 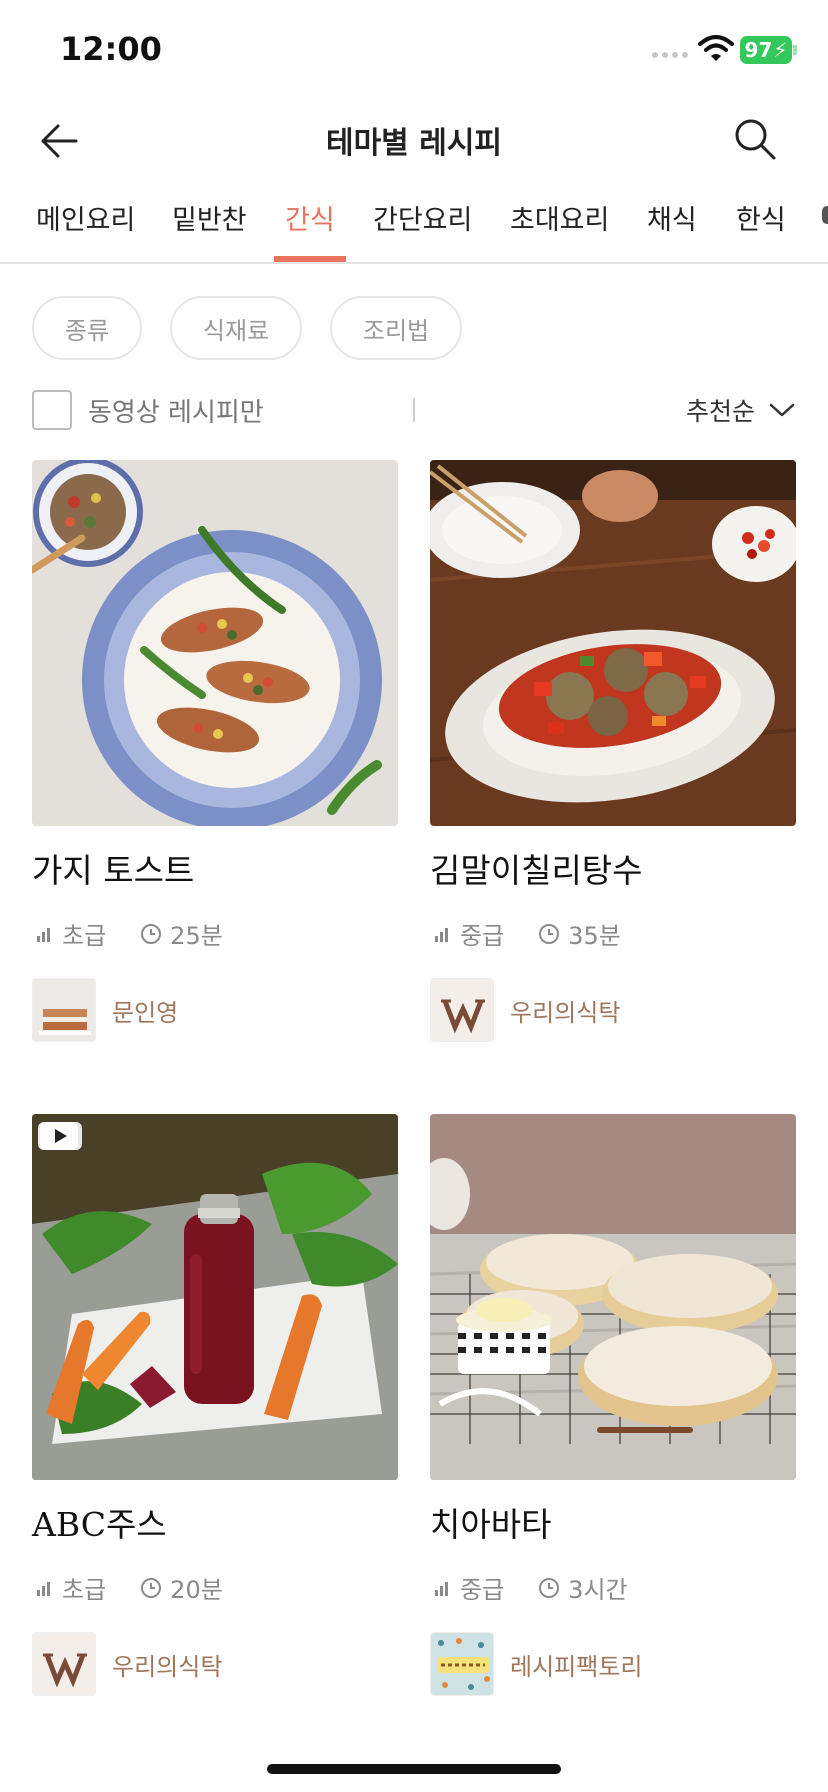 I want to click on wifi-icon, so click(x=716, y=48).